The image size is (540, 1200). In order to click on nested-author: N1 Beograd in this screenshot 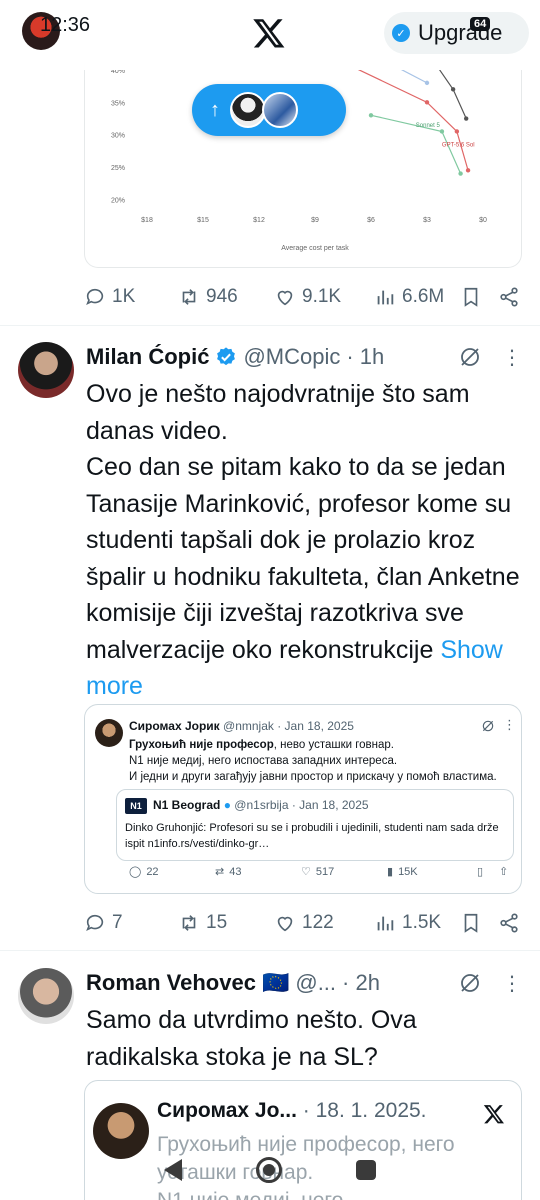, I will do `click(187, 805)`.